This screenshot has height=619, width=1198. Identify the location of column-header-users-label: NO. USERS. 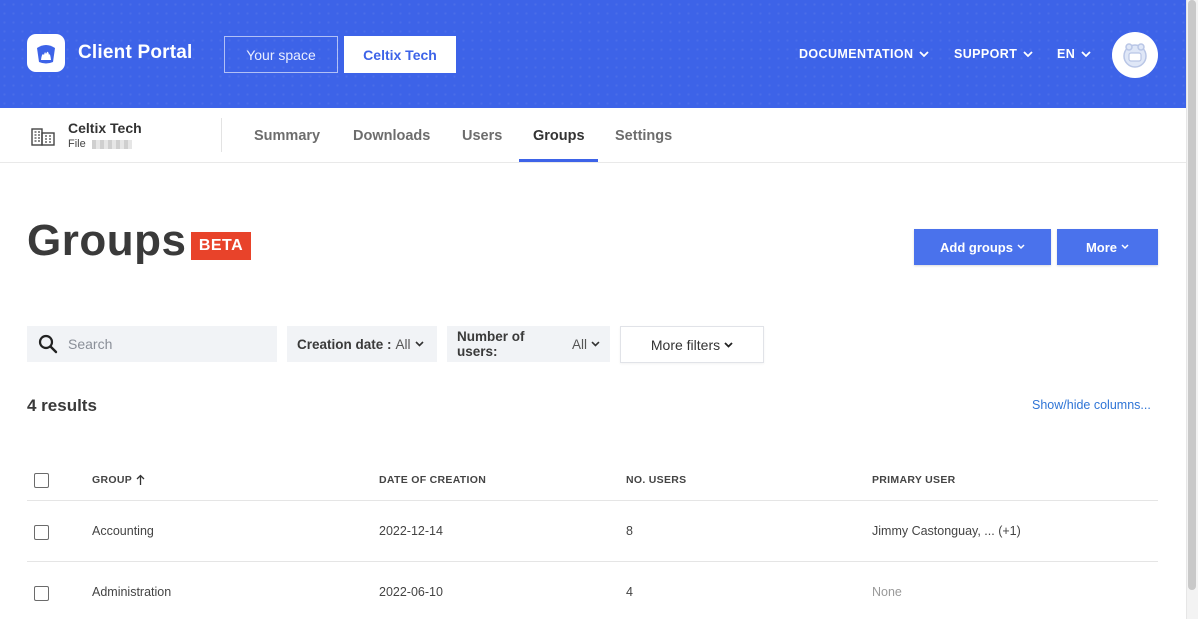
(656, 480).